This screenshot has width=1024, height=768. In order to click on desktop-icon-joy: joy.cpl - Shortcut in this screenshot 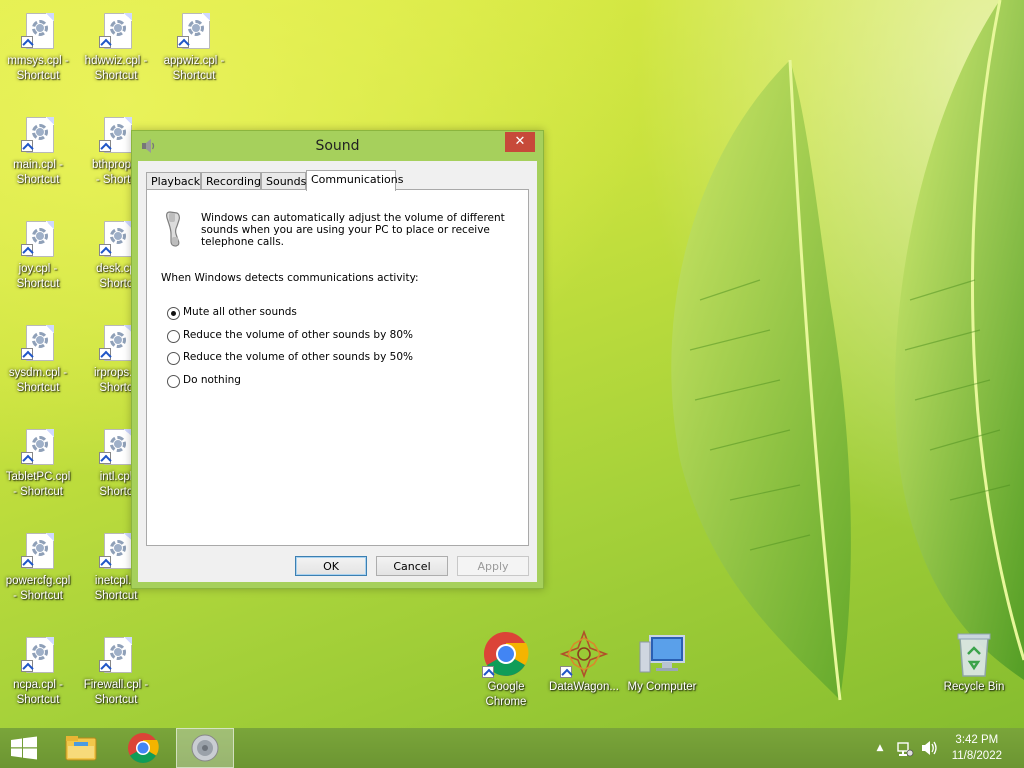, I will do `click(38, 256)`.